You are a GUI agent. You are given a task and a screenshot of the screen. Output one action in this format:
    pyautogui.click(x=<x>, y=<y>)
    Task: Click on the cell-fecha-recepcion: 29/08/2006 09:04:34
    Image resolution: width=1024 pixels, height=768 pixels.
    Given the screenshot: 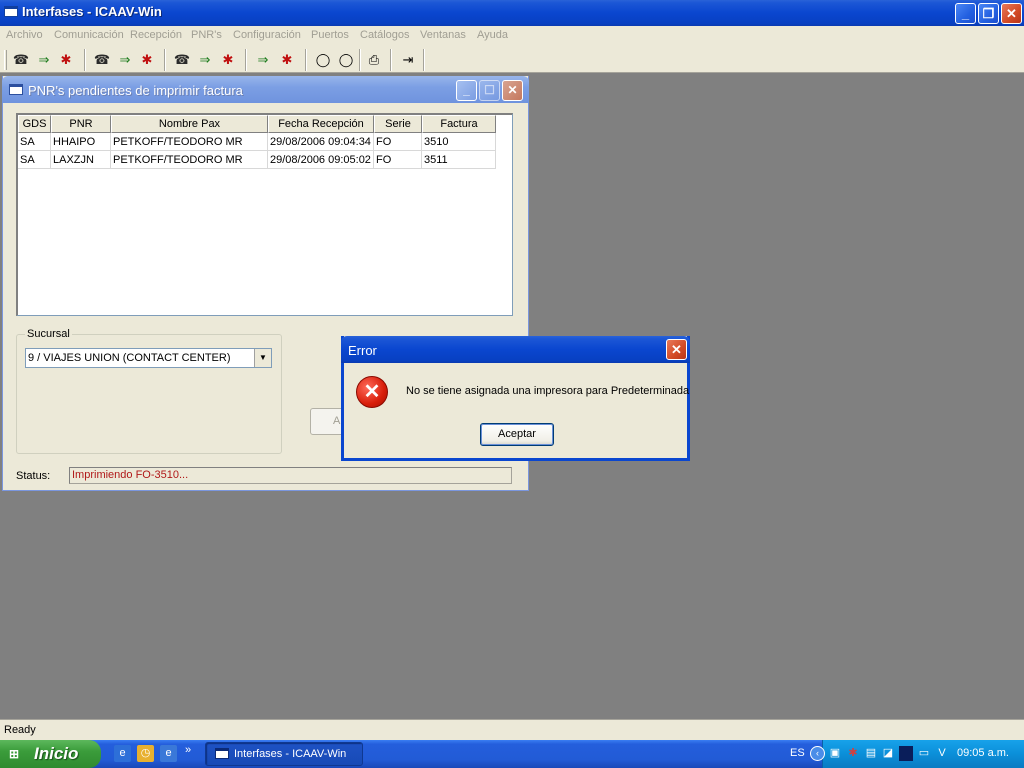 What is the action you would take?
    pyautogui.click(x=321, y=142)
    